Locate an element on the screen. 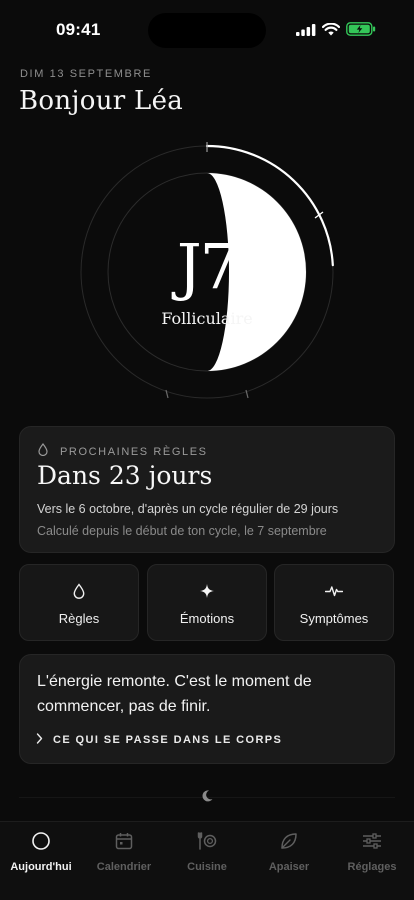 This screenshot has height=900, width=414. greeting-title: Bonjour Léa is located at coordinates (101, 101).